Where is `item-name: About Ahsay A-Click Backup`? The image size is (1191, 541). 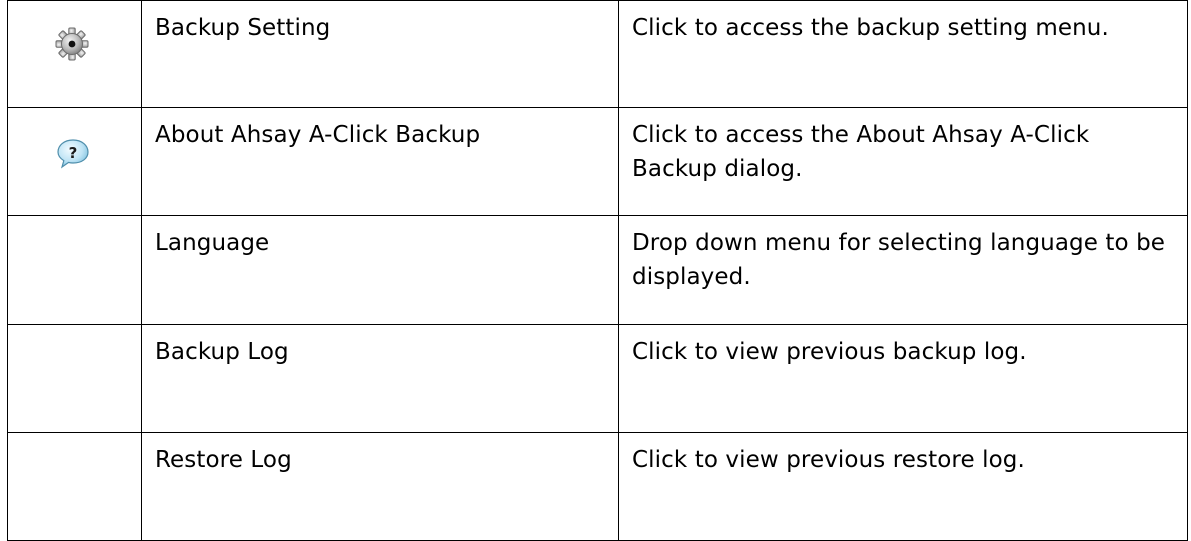 item-name: About Ahsay A-Click Backup is located at coordinates (318, 135).